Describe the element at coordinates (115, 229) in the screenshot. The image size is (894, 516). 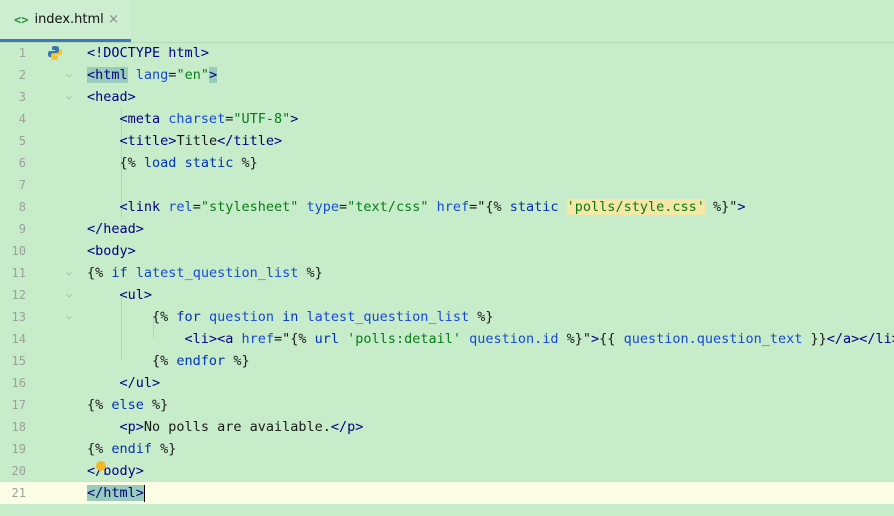
I see `code-text: </head>` at that location.